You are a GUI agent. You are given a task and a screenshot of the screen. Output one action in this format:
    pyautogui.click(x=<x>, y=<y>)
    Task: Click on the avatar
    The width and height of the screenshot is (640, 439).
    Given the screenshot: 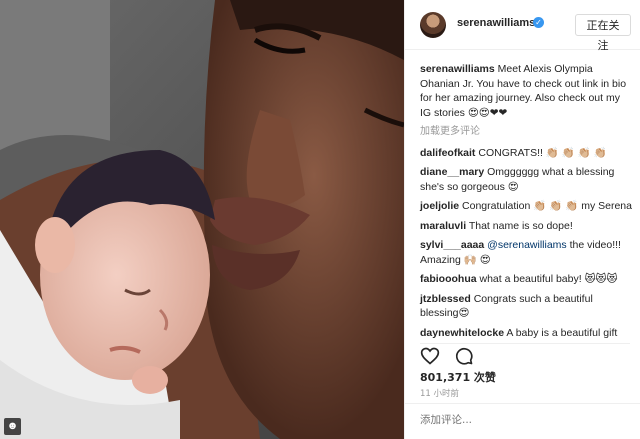 What is the action you would take?
    pyautogui.click(x=433, y=25)
    